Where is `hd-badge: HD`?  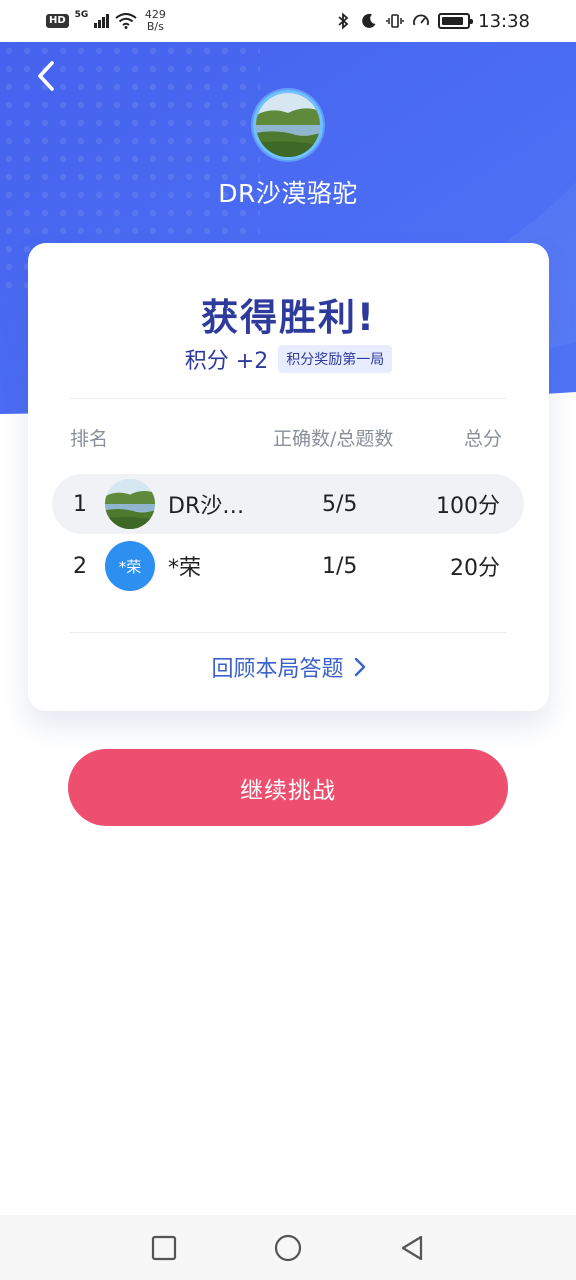
hd-badge: HD is located at coordinates (57, 21).